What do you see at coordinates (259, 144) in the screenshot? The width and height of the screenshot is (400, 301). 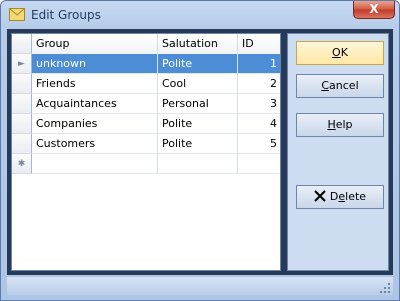 I see `id-cell: 5` at bounding box center [259, 144].